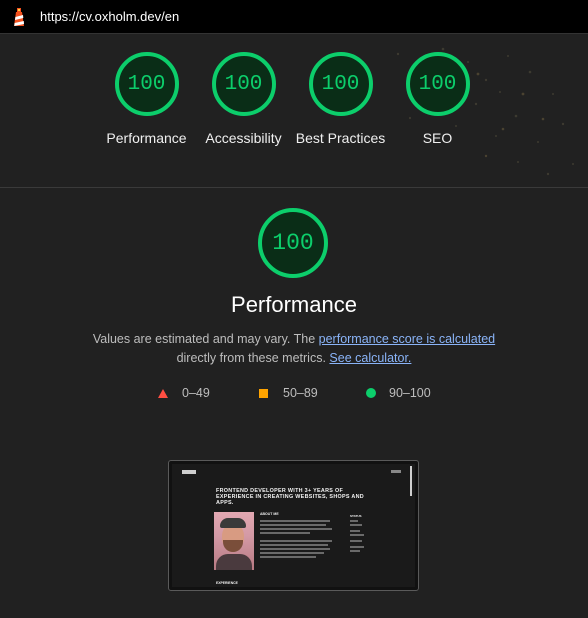  I want to click on gauge-label: Accessibility, so click(243, 138).